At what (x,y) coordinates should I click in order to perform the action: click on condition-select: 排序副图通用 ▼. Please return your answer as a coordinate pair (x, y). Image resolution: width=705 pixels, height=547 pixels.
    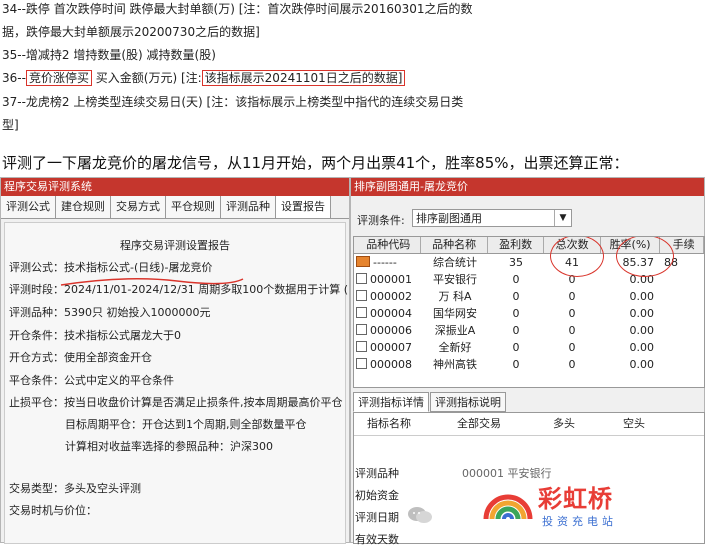
    Looking at the image, I should click on (492, 218).